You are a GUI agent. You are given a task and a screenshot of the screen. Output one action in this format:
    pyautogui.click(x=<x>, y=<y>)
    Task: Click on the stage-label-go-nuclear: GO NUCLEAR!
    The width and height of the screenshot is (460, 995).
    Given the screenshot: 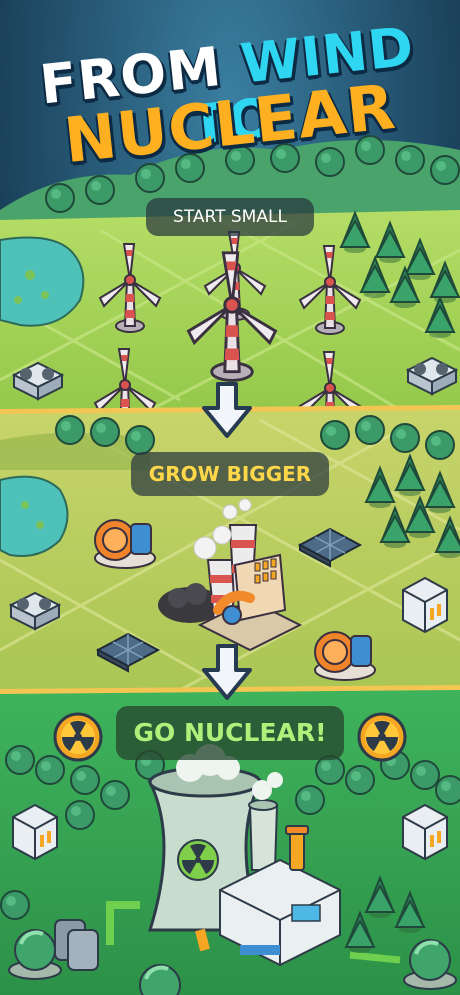 What is the action you would take?
    pyautogui.click(x=230, y=733)
    